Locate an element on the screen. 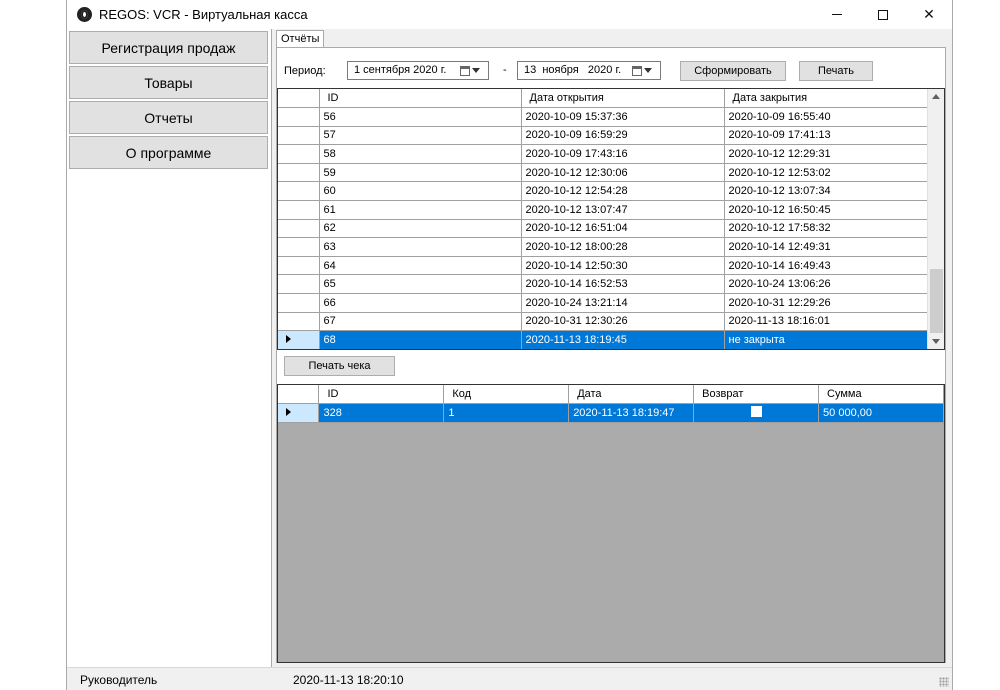  cell-close-date: 2020-10-12 16:50:45 is located at coordinates (826, 210).